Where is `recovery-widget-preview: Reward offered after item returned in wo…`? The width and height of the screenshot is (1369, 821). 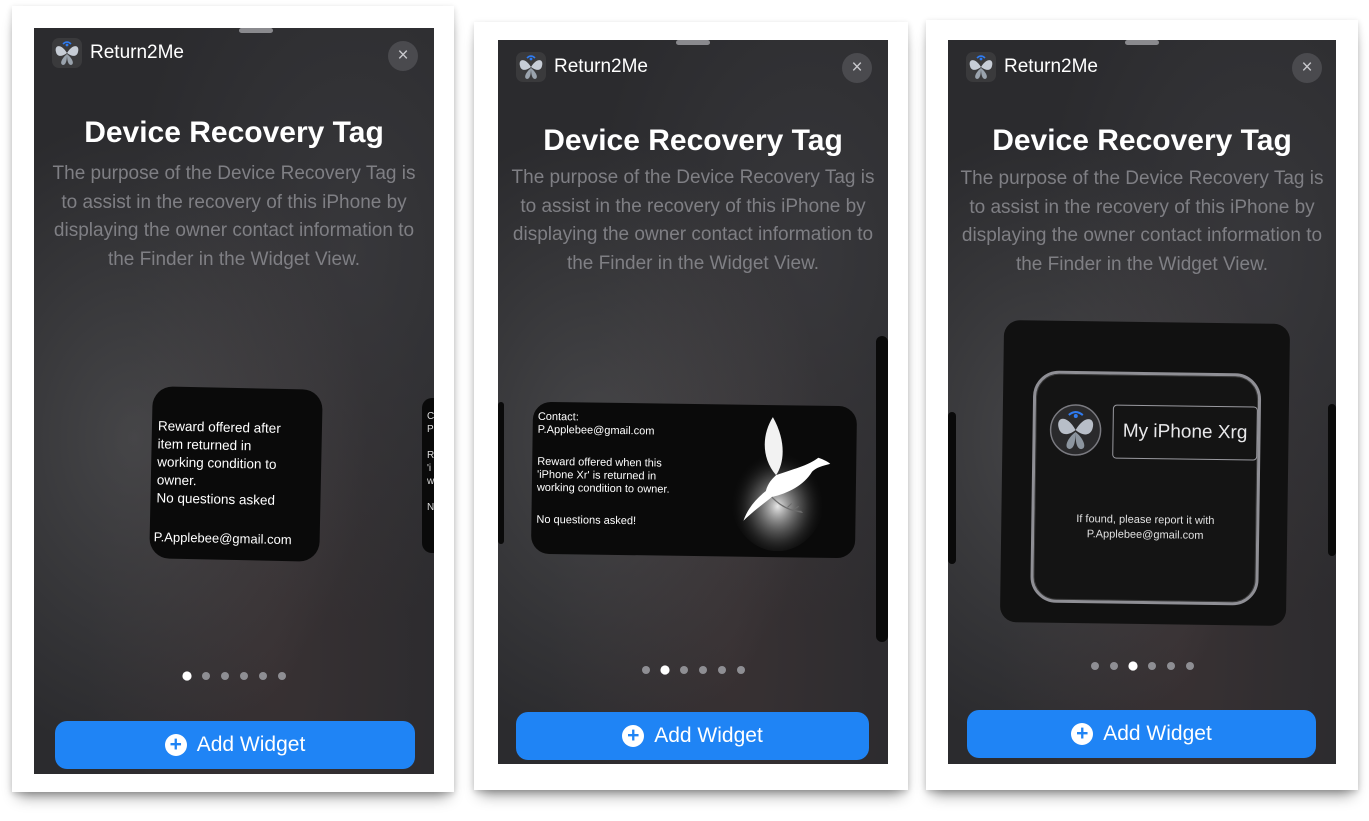 recovery-widget-preview: Reward offered after item returned in wo… is located at coordinates (236, 474).